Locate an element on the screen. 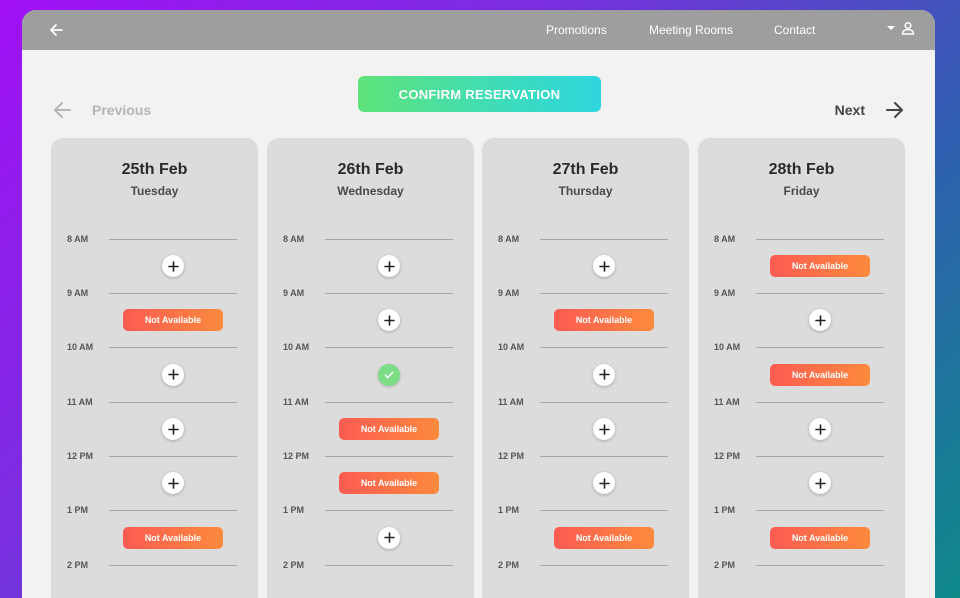 The width and height of the screenshot is (960, 598). check-icon is located at coordinates (389, 374).